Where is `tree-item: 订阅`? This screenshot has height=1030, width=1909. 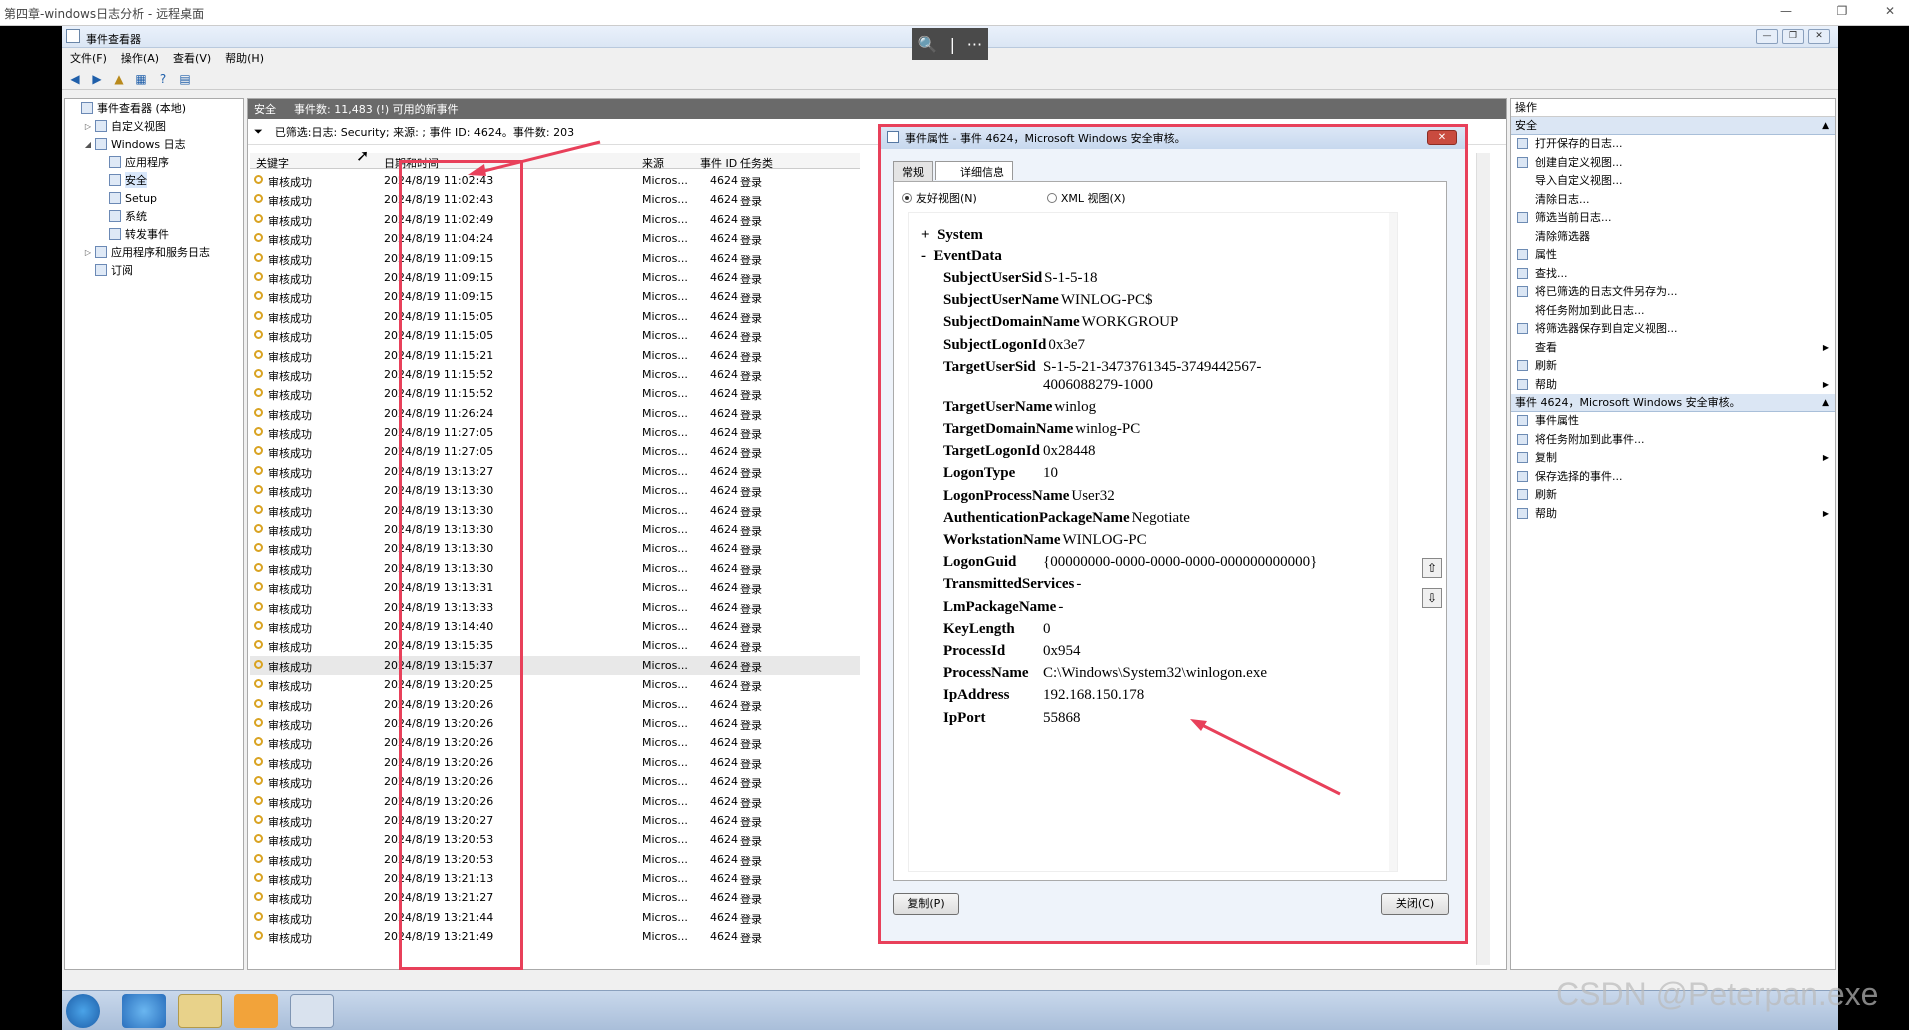
tree-item: 订阅 is located at coordinates (154, 270).